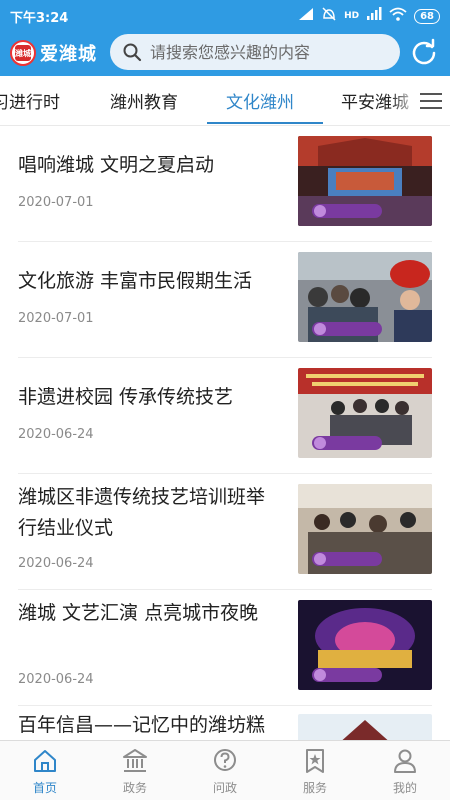 Image resolution: width=450 pixels, height=800 pixels. Describe the element at coordinates (398, 16) in the screenshot. I see `wifi-icon` at that location.